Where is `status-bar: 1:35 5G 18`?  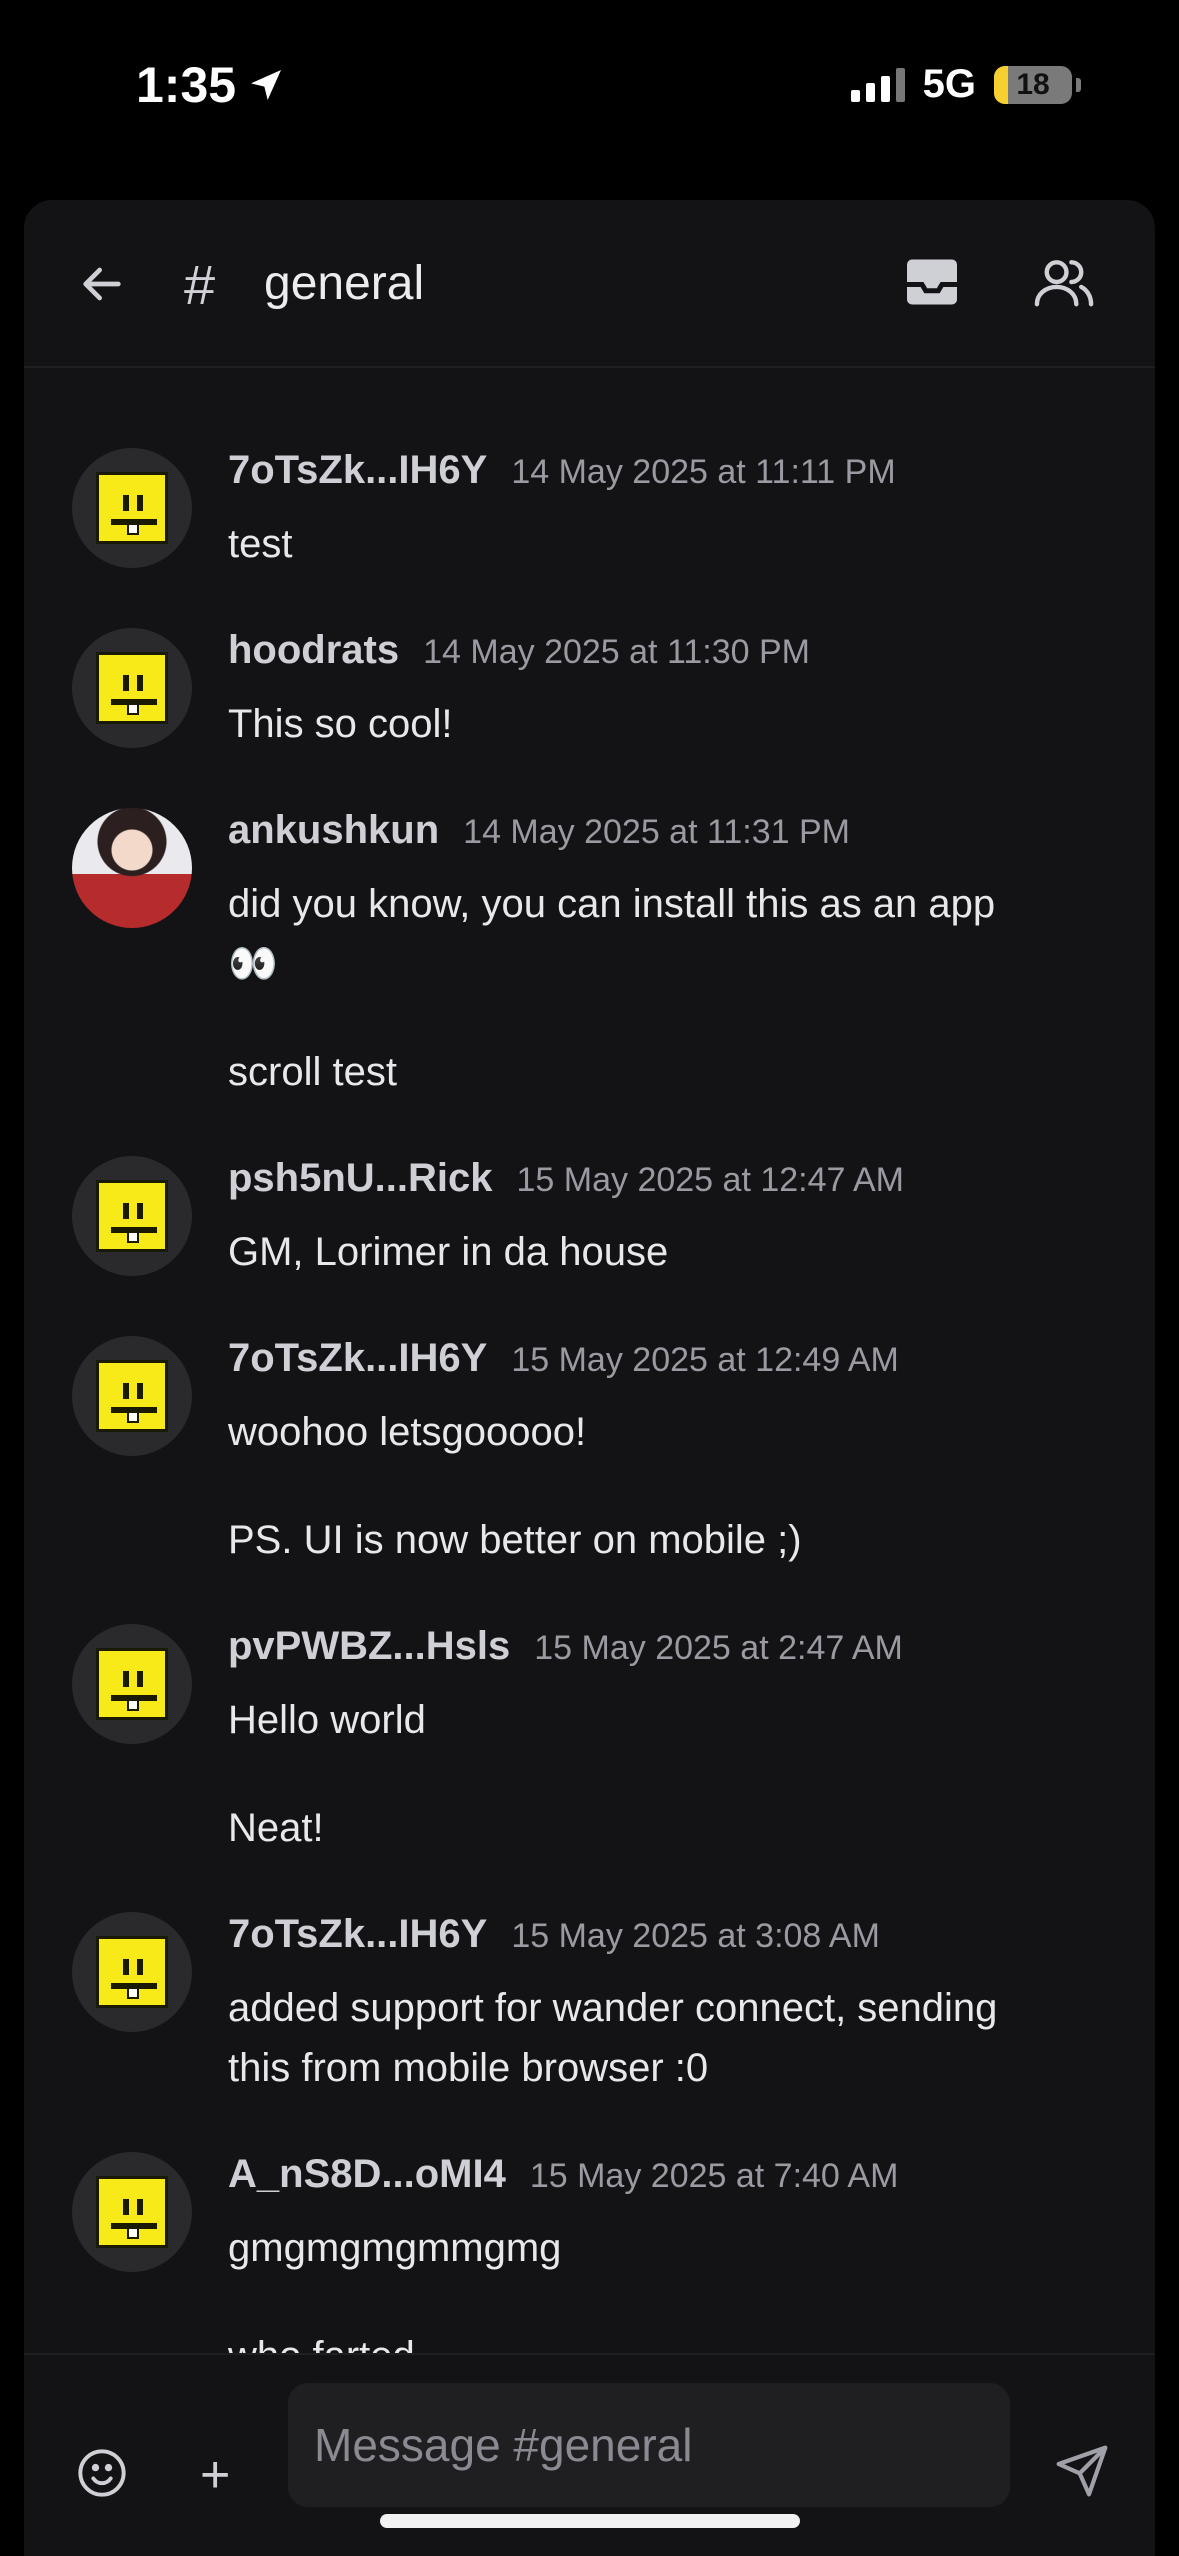
status-bar: 1:35 5G 18 is located at coordinates (589, 88).